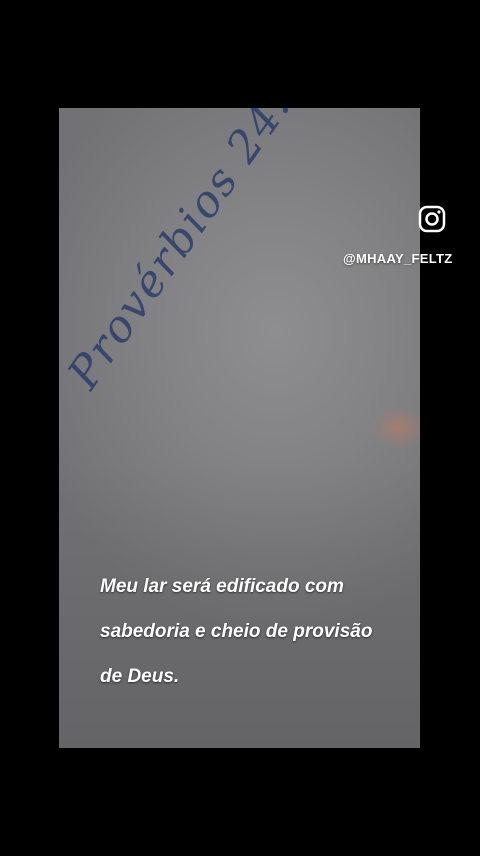 The height and width of the screenshot is (856, 480). What do you see at coordinates (140, 676) in the screenshot?
I see `caption-line-3: de Deus.` at bounding box center [140, 676].